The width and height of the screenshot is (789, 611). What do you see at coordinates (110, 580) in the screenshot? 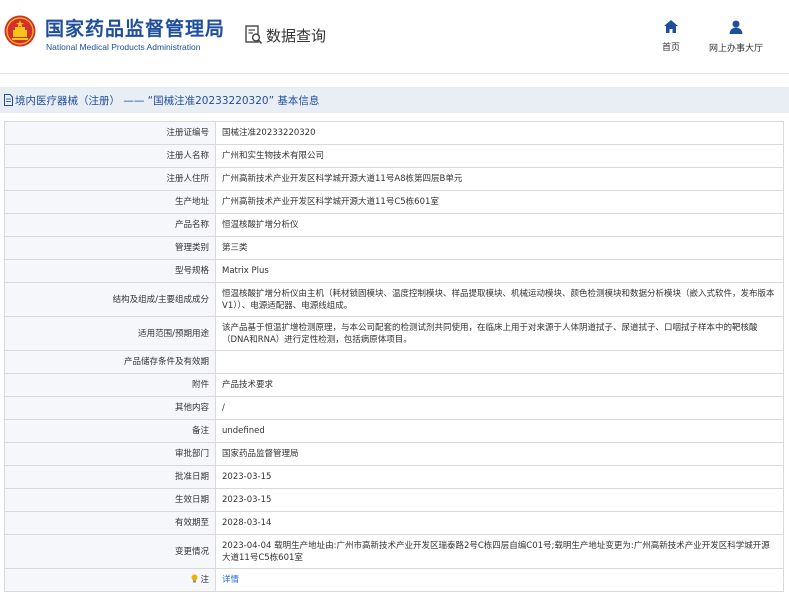
I see `note-label-cell: 注` at bounding box center [110, 580].